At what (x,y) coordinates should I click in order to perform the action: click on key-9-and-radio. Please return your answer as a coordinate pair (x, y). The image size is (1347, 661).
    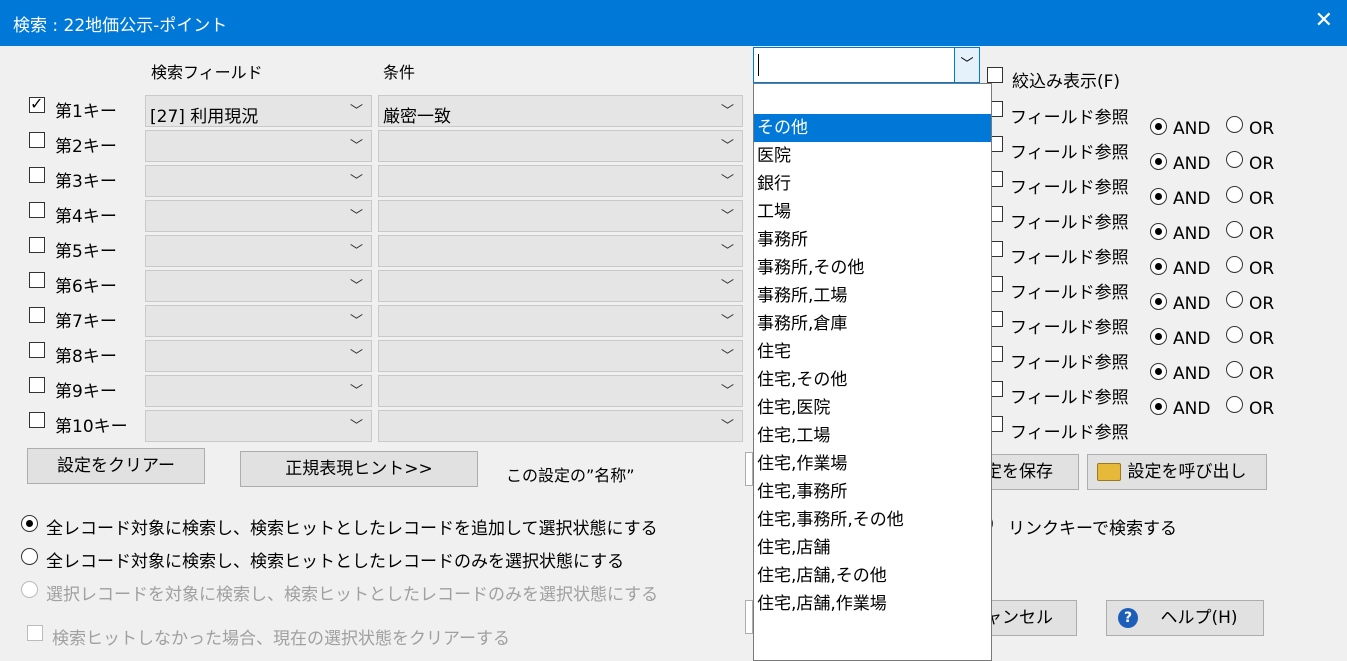
    Looking at the image, I should click on (1158, 406).